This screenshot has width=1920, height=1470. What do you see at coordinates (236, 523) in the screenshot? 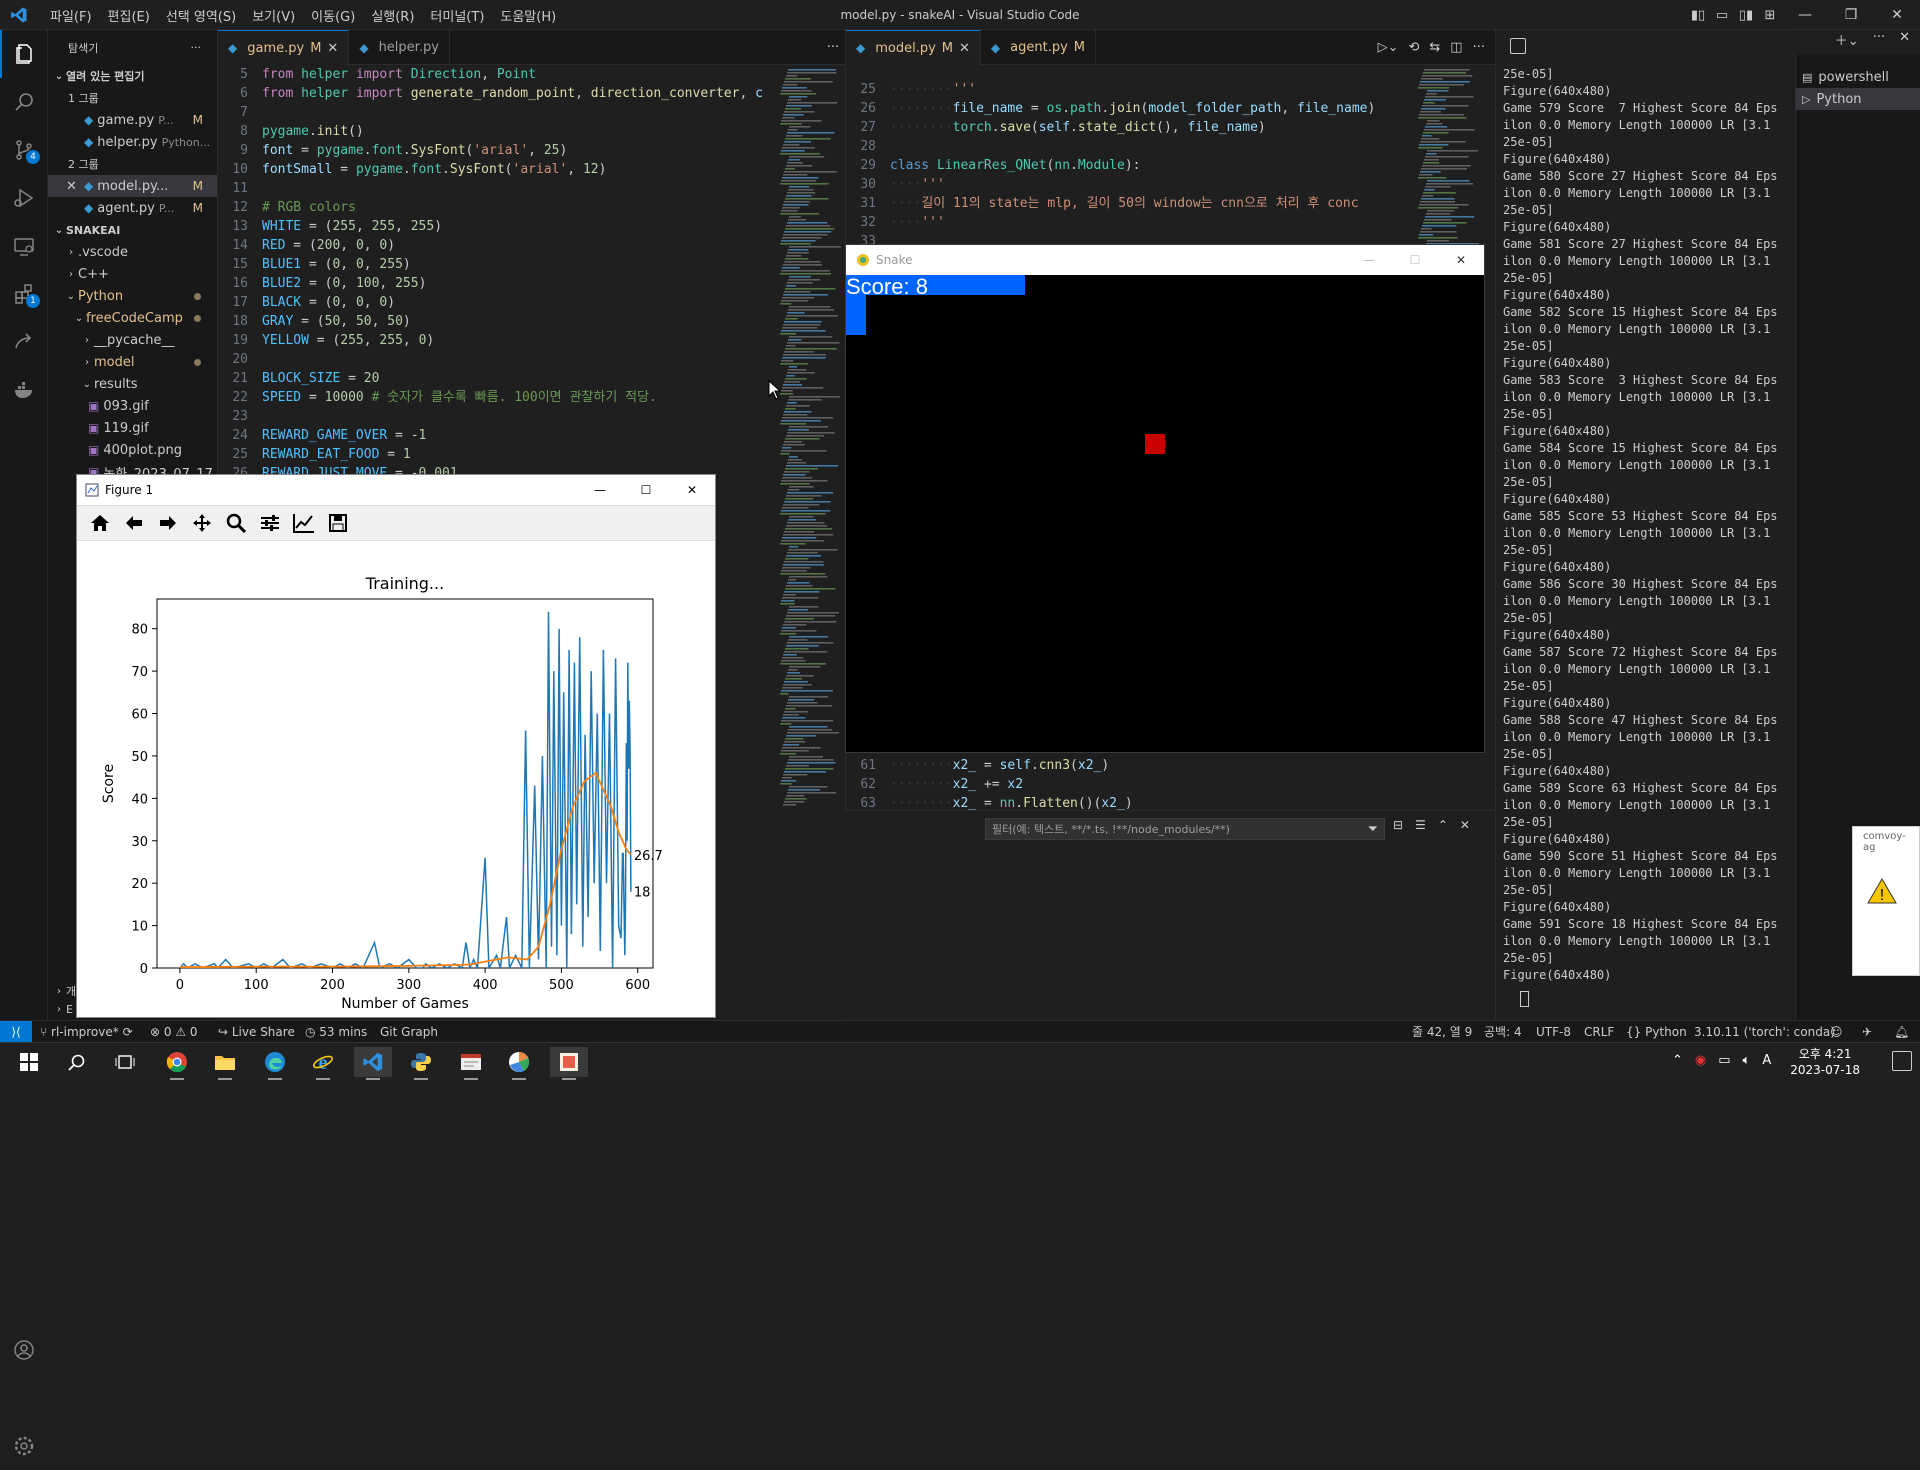
I see `zoom-icon` at bounding box center [236, 523].